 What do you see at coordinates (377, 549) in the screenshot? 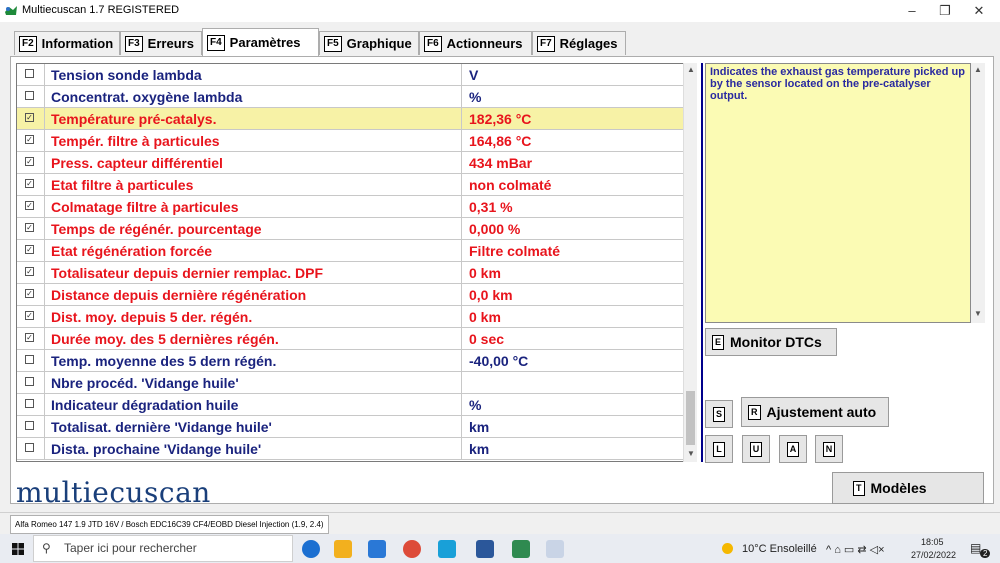
I see `mail-icon` at bounding box center [377, 549].